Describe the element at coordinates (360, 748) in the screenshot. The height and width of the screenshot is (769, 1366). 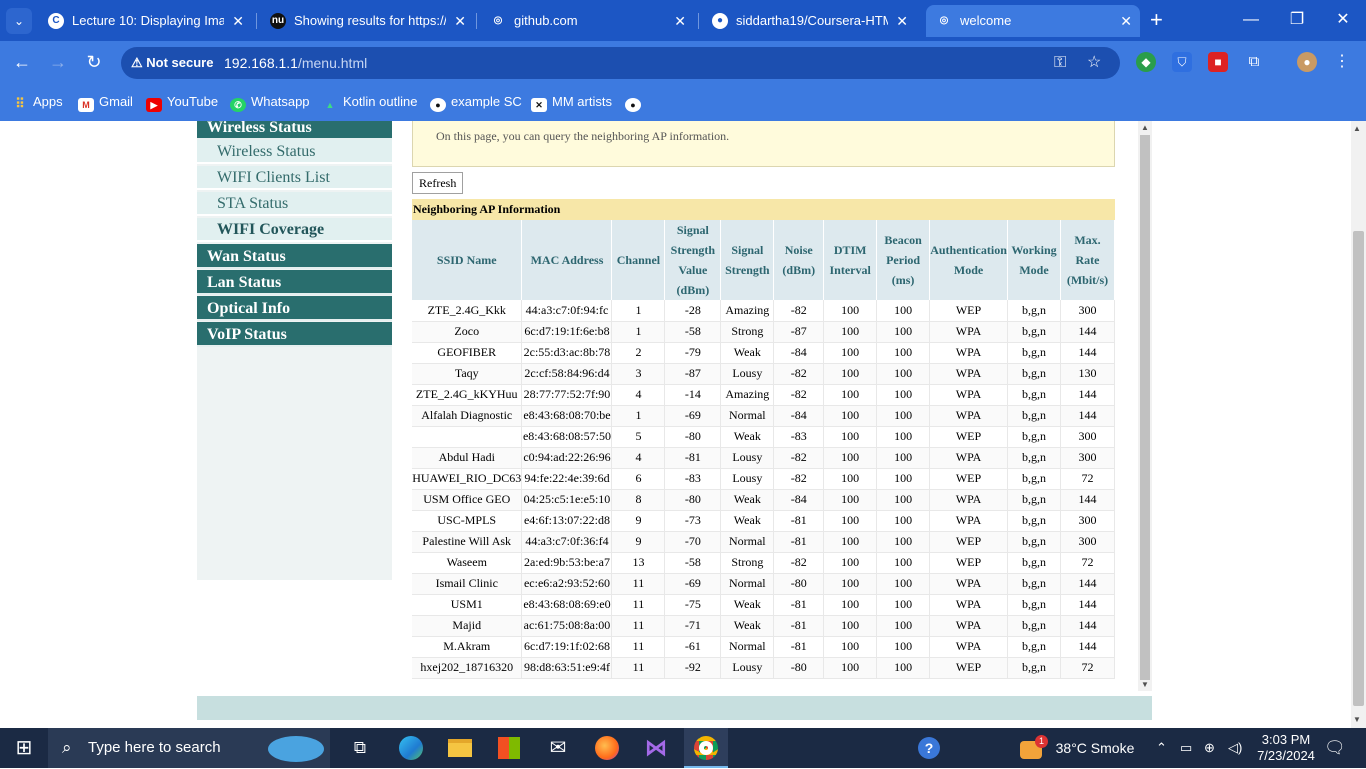
I see `task-view-icon: ⧉` at that location.